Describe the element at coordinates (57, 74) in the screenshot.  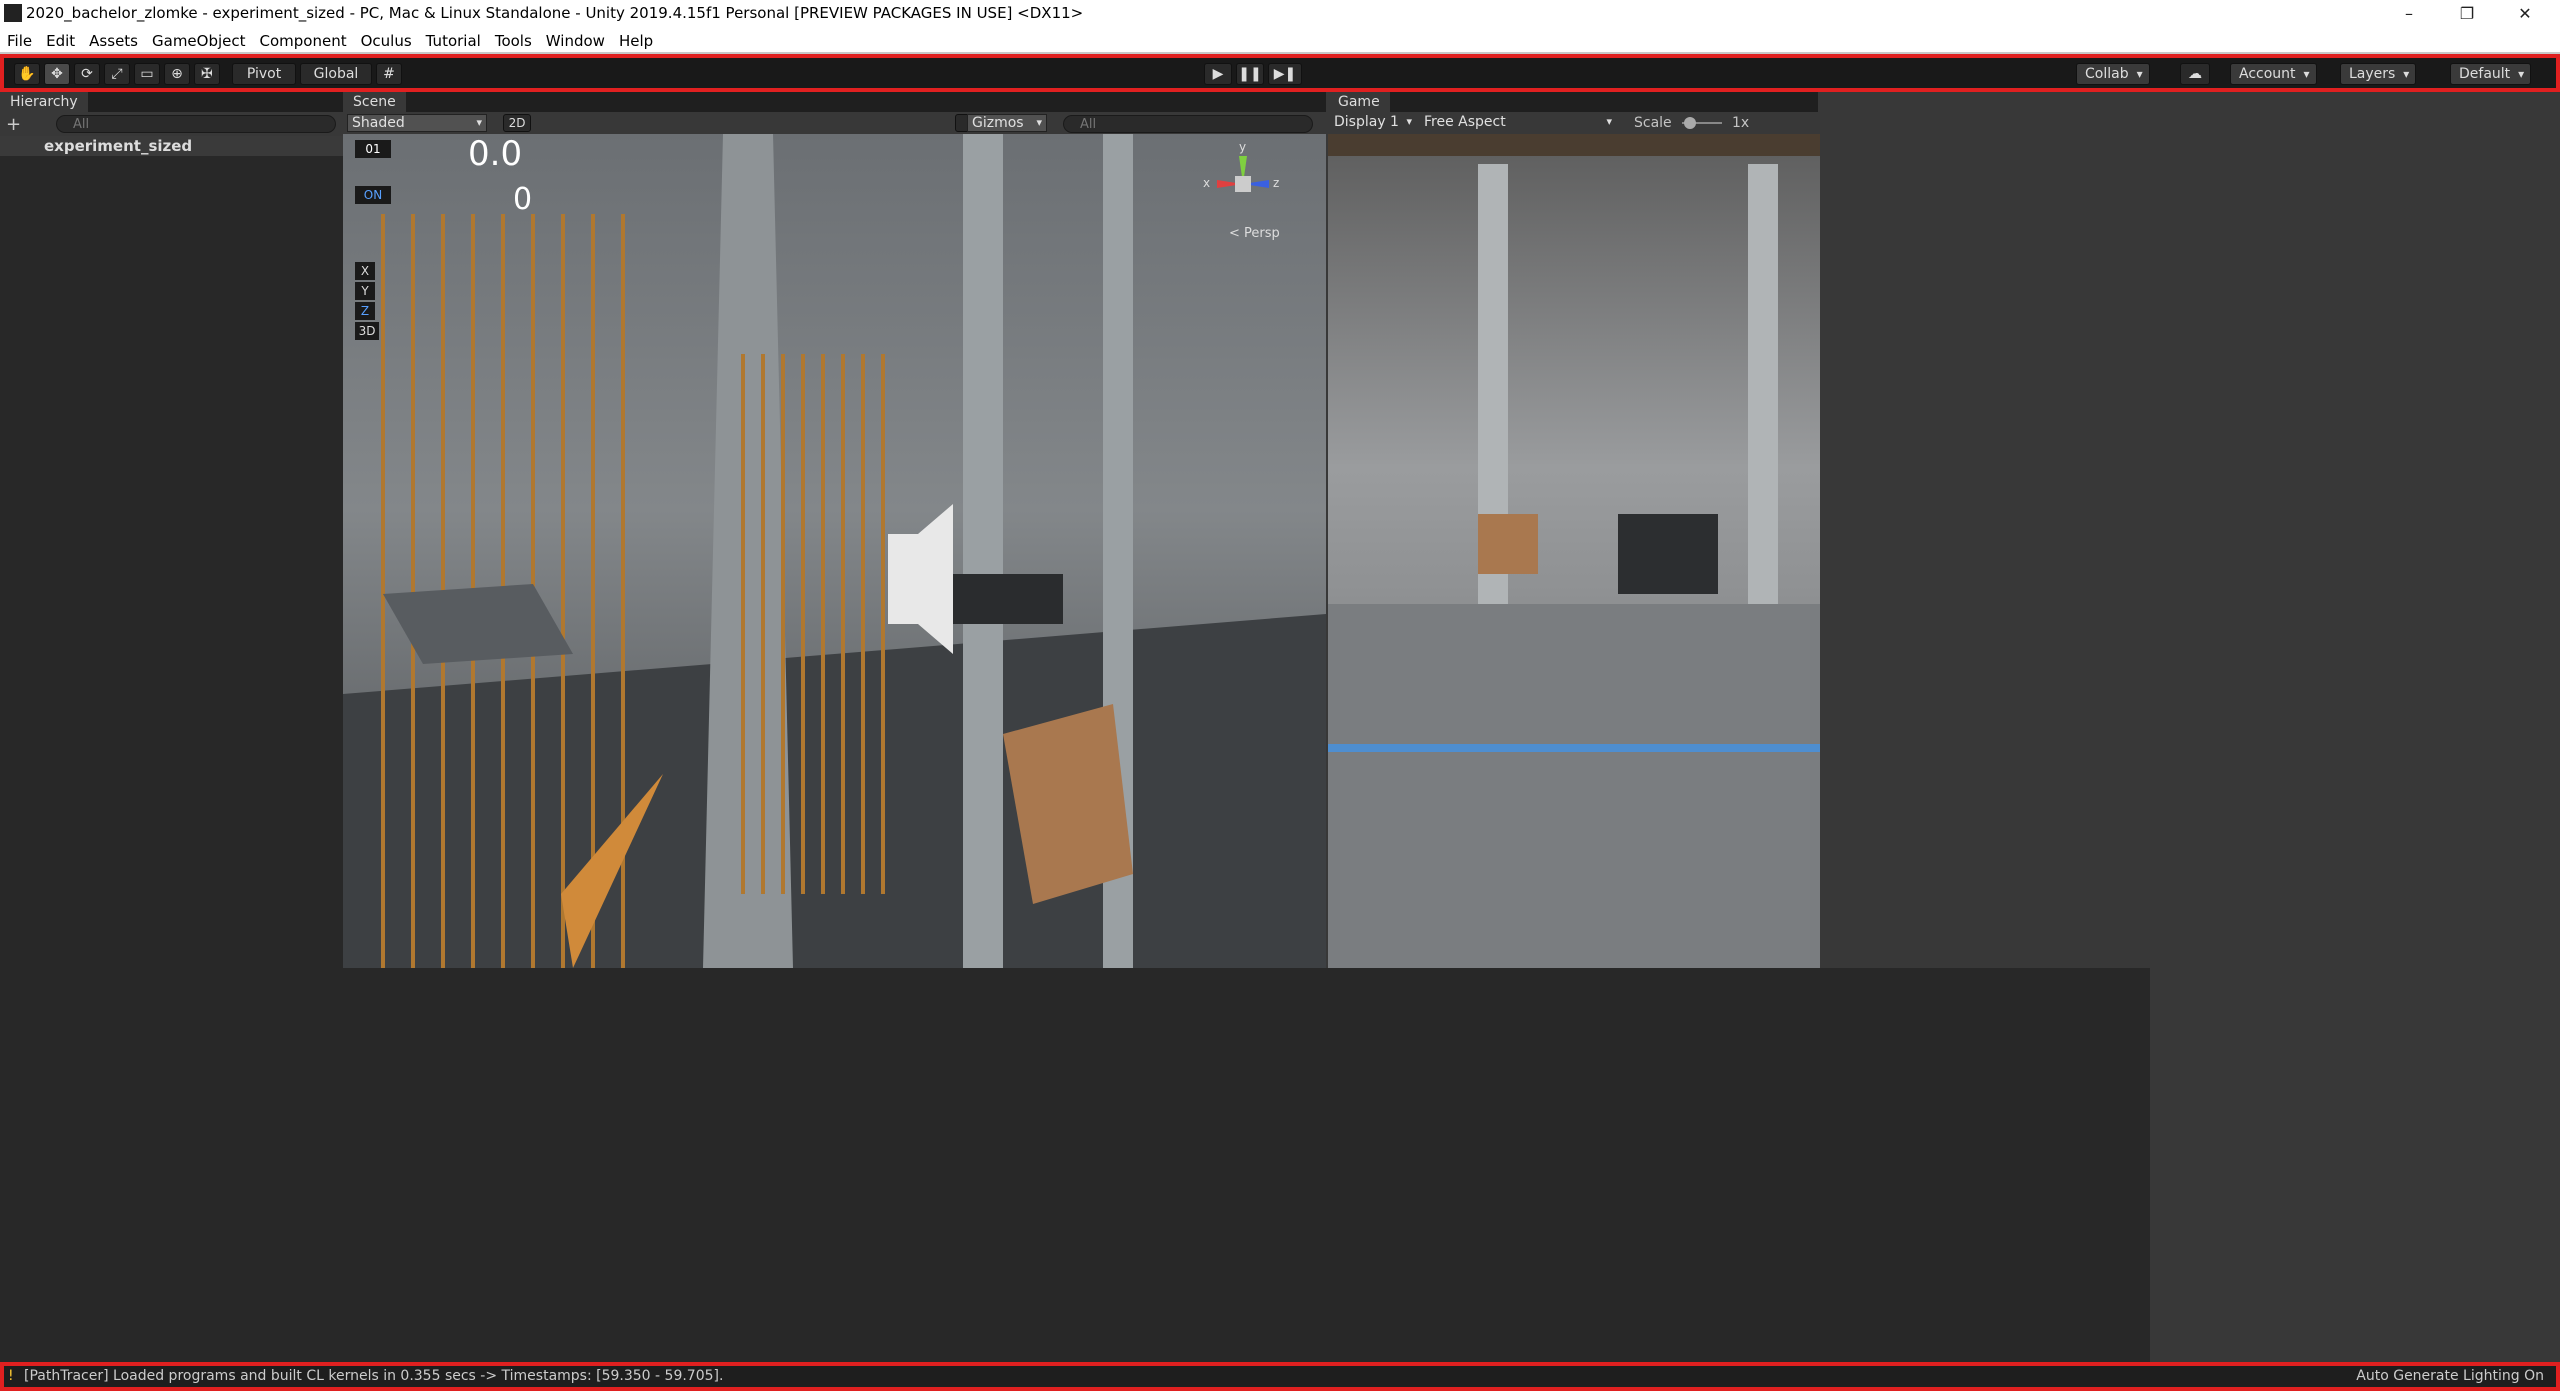
I see `move-tool-button: ✥` at that location.